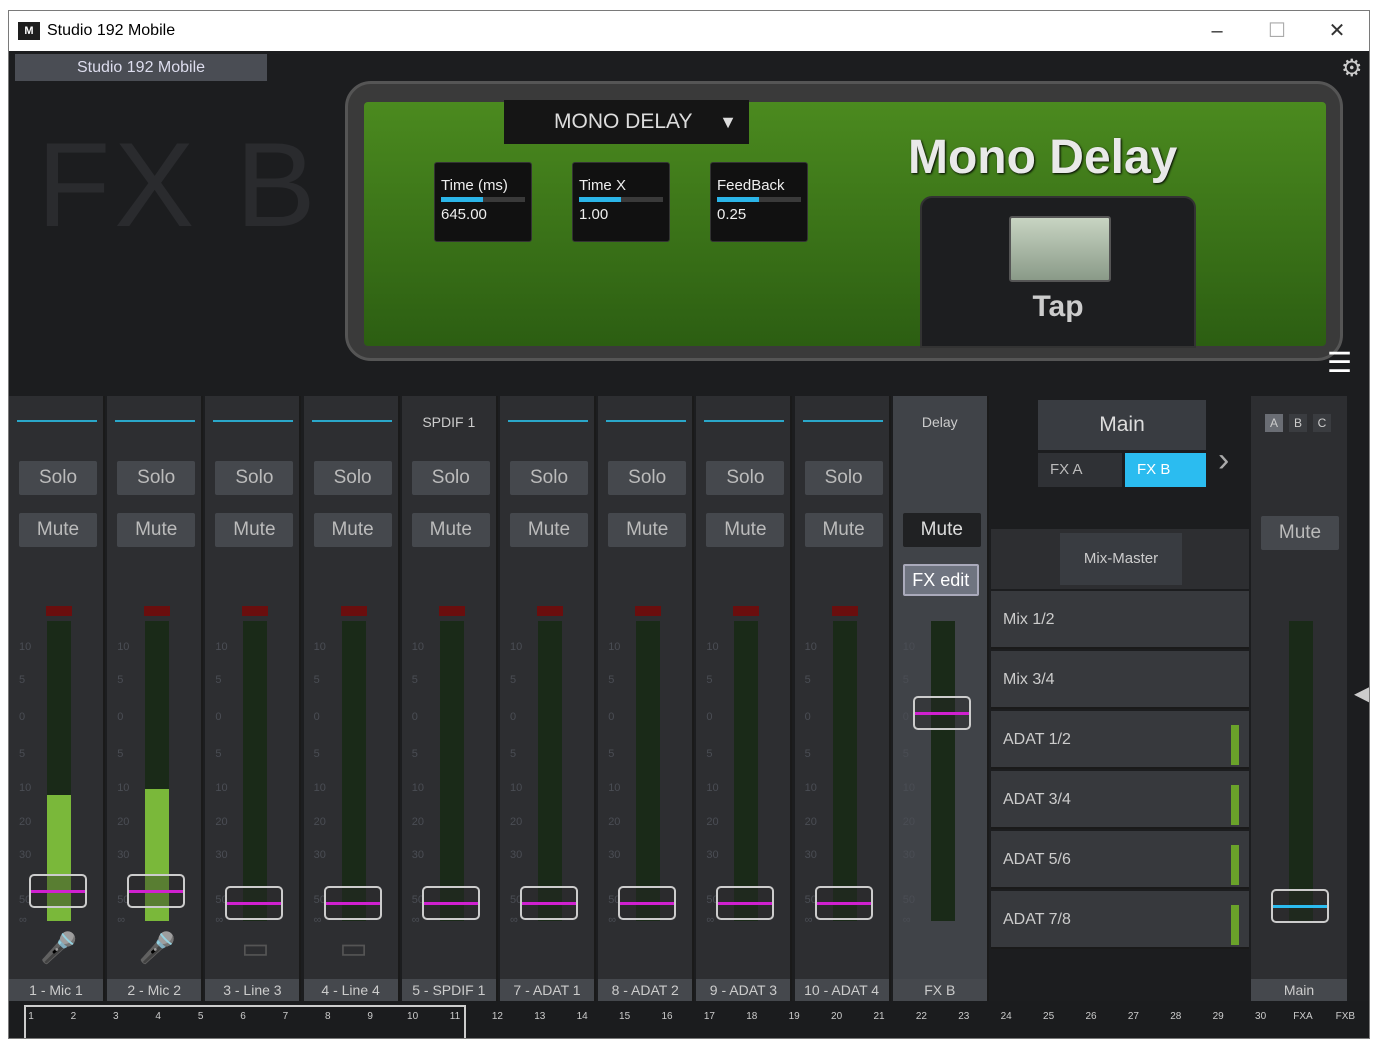 The height and width of the screenshot is (1039, 1375). What do you see at coordinates (1080, 470) in the screenshot?
I see `fx-a-button: FX A` at bounding box center [1080, 470].